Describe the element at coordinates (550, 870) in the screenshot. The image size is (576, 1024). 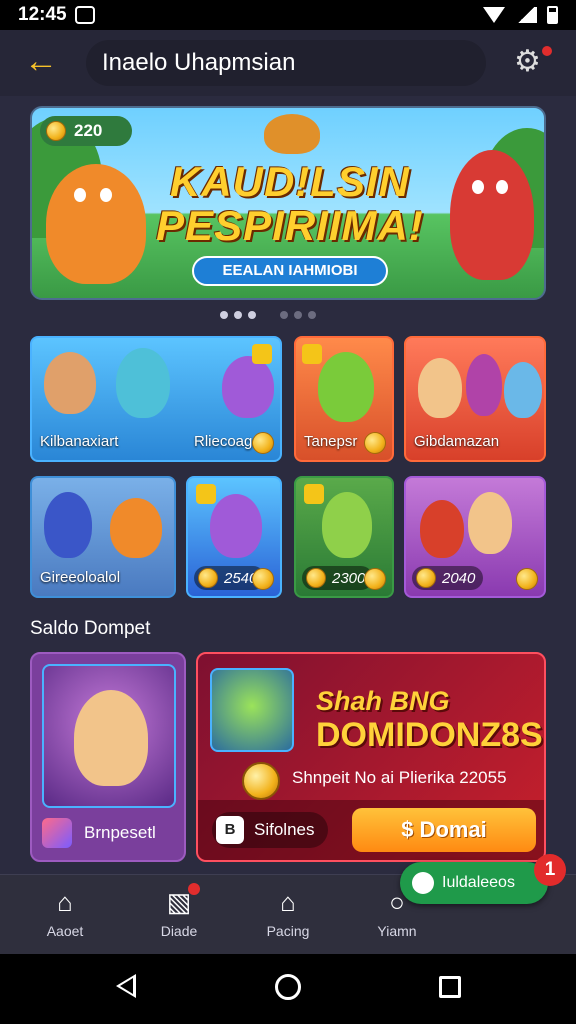
I see `fab-count-badge: 1` at that location.